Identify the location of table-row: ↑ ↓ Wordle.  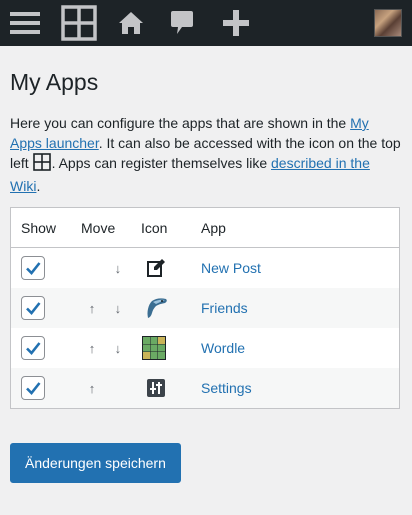
(205, 348).